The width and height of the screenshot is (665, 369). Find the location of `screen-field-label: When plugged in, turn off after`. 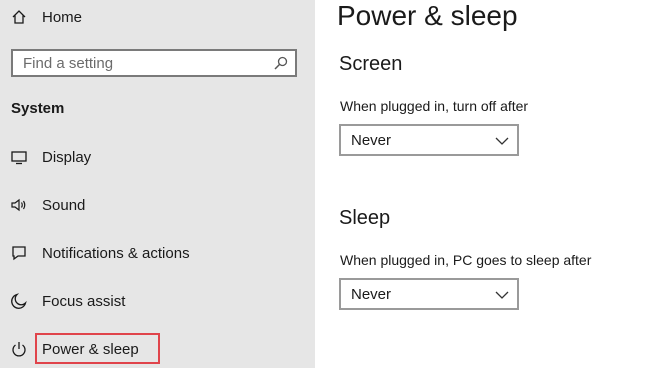

screen-field-label: When plugged in, turn off after is located at coordinates (434, 106).